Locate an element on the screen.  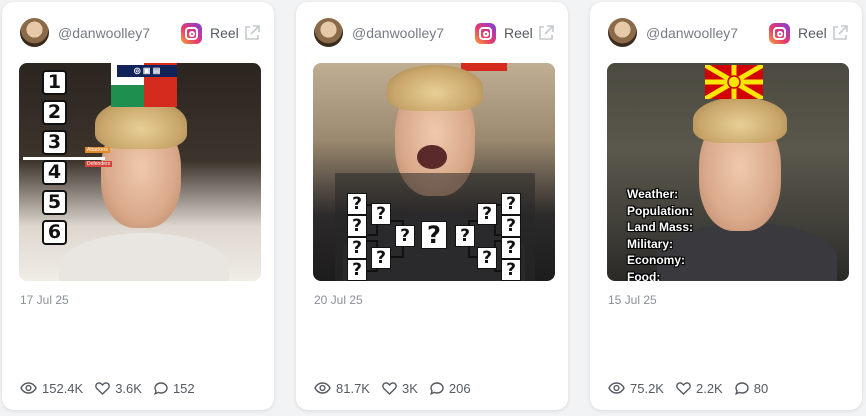
post-date: 17 Jul 25 is located at coordinates (44, 300).